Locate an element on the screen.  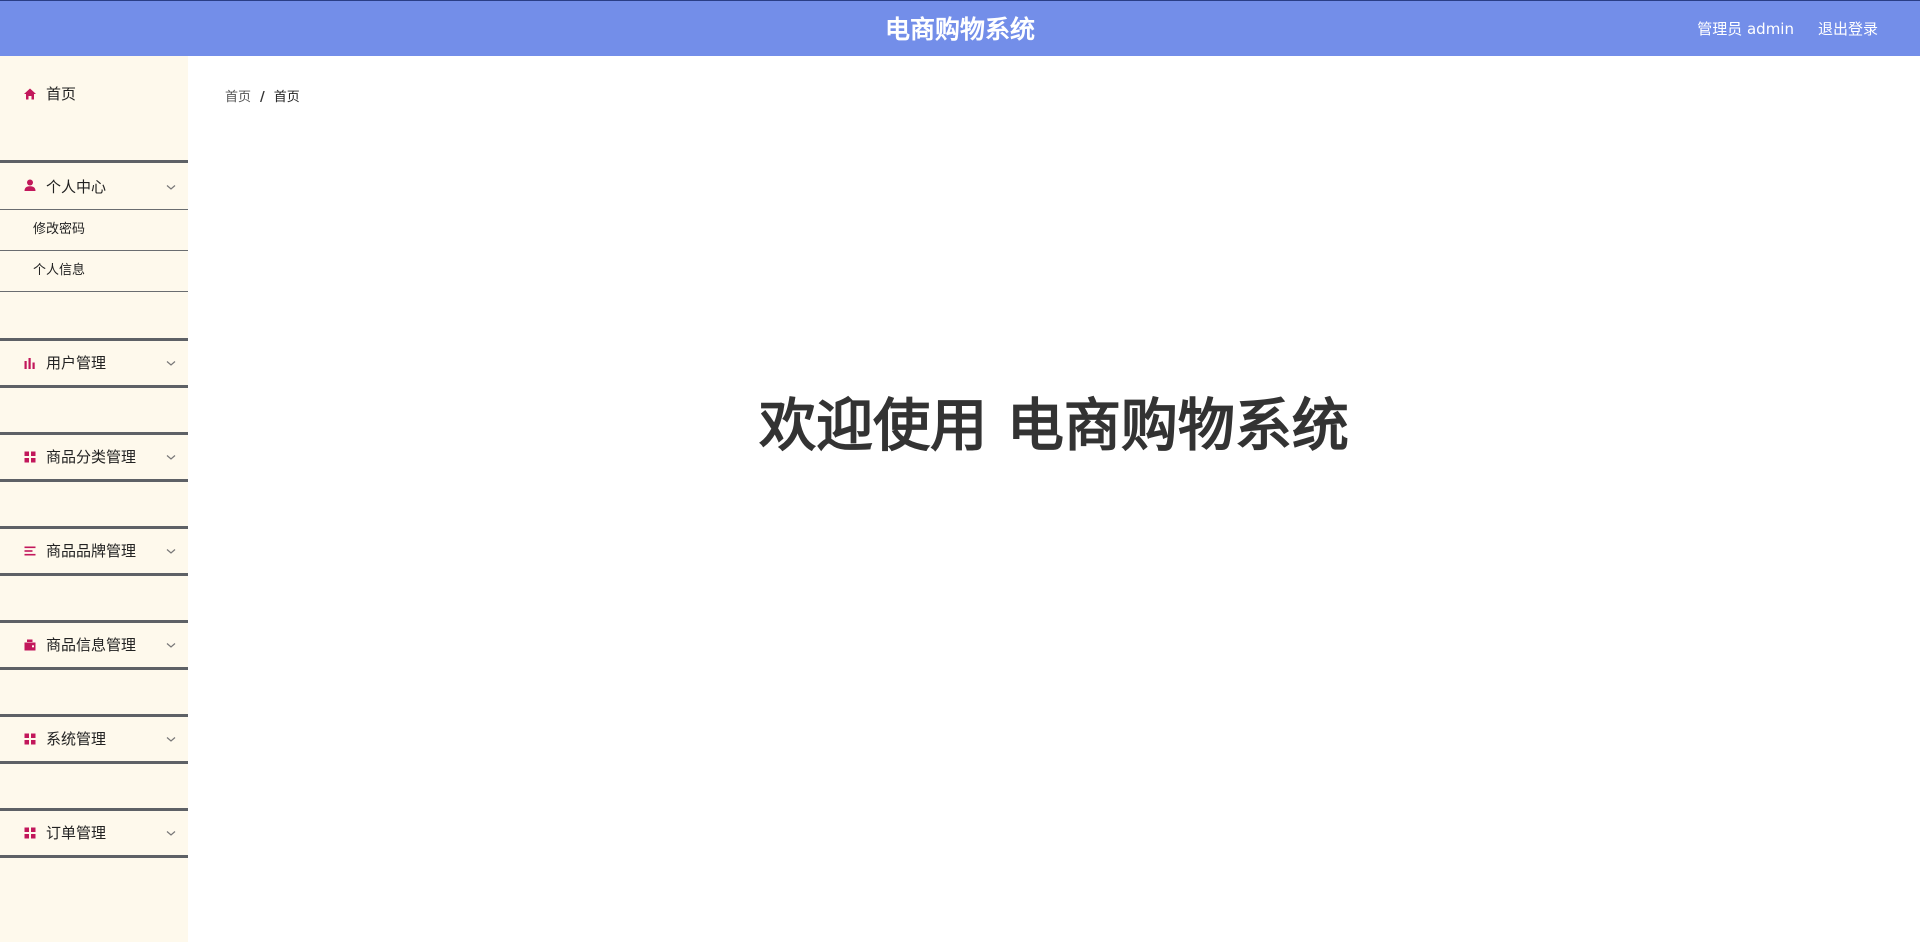
submenu-item-label: 个人信息 is located at coordinates (59, 270).